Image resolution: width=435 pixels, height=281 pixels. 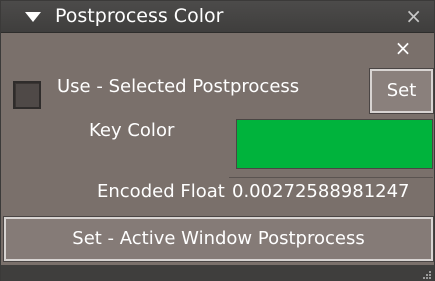 I want to click on key-color-label: Key Color, so click(x=132, y=130).